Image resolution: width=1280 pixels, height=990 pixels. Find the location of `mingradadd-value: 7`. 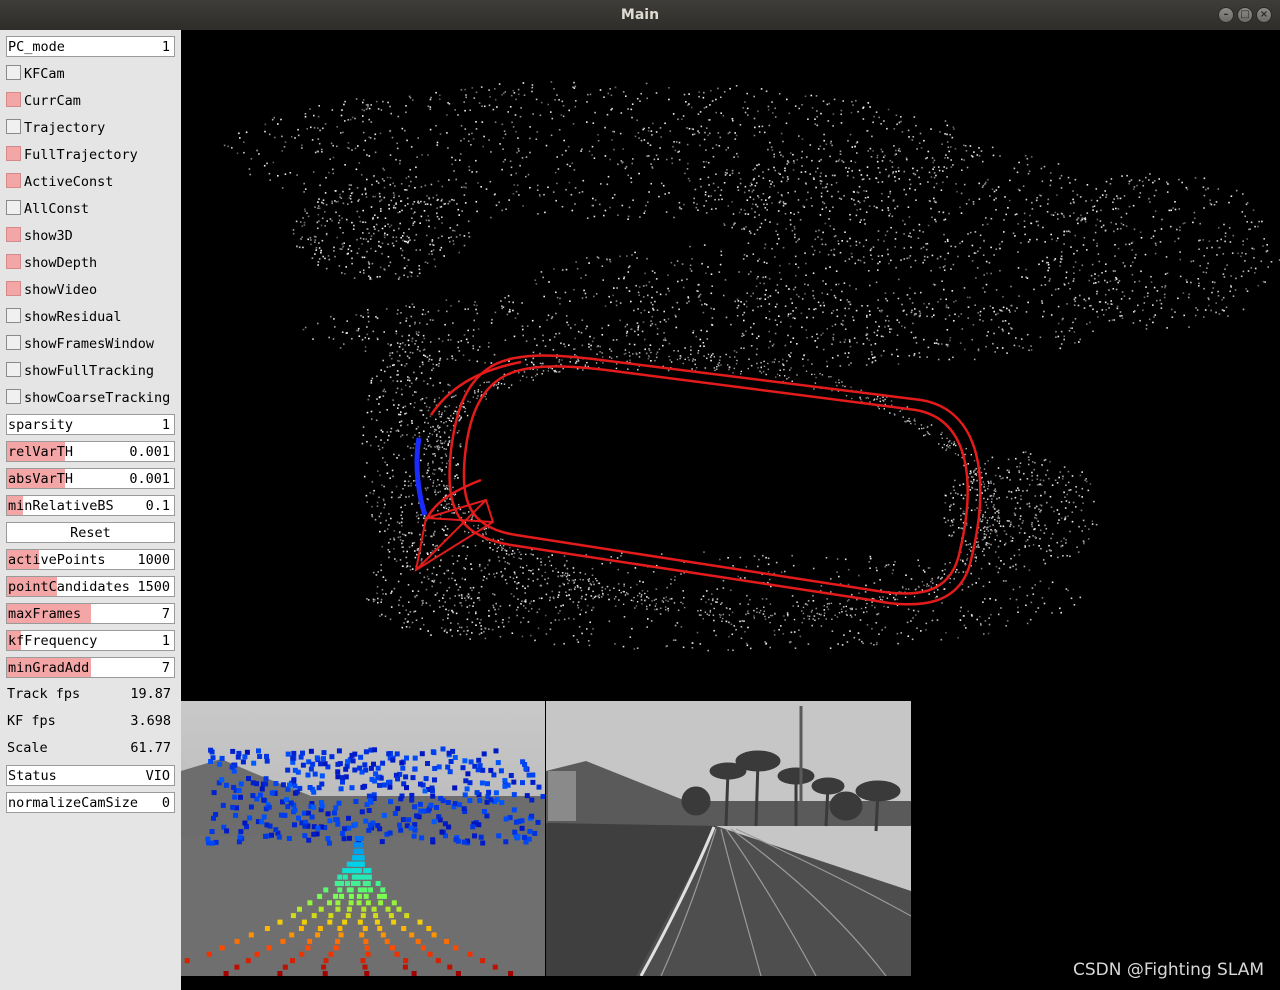

mingradadd-value: 7 is located at coordinates (165, 668).